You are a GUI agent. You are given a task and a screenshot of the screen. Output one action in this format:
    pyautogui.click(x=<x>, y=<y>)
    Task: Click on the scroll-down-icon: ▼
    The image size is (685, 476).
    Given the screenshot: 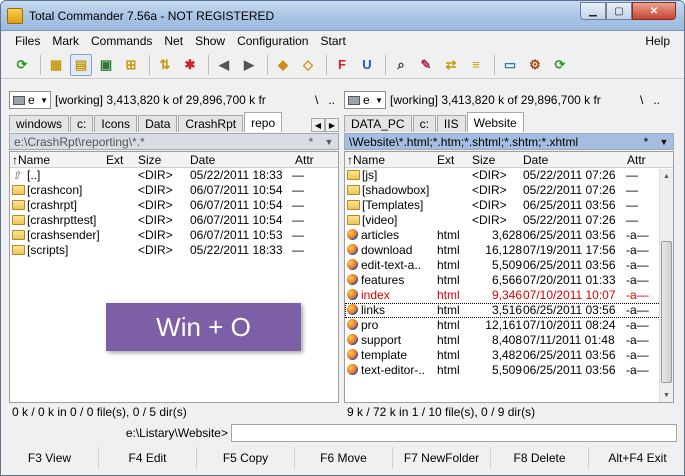 What is the action you would take?
    pyautogui.click(x=666, y=395)
    